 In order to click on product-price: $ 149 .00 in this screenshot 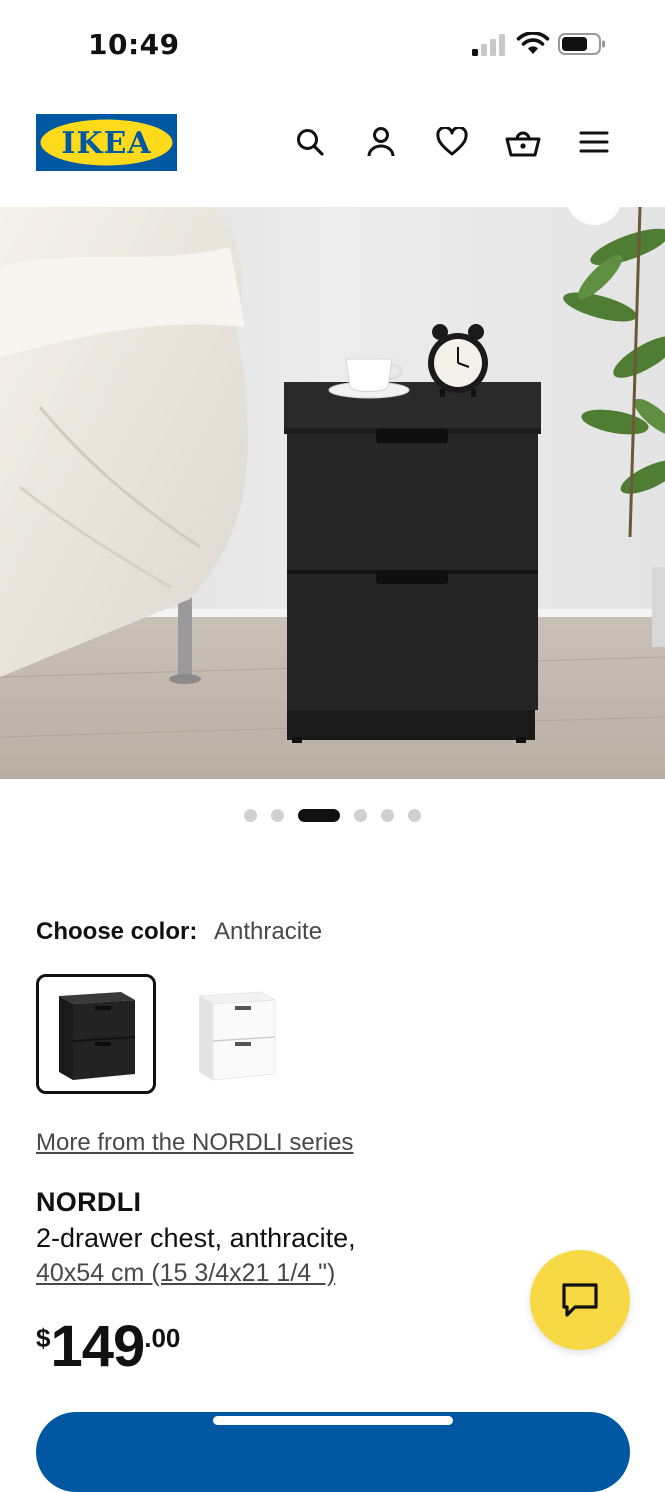, I will do `click(108, 1347)`.